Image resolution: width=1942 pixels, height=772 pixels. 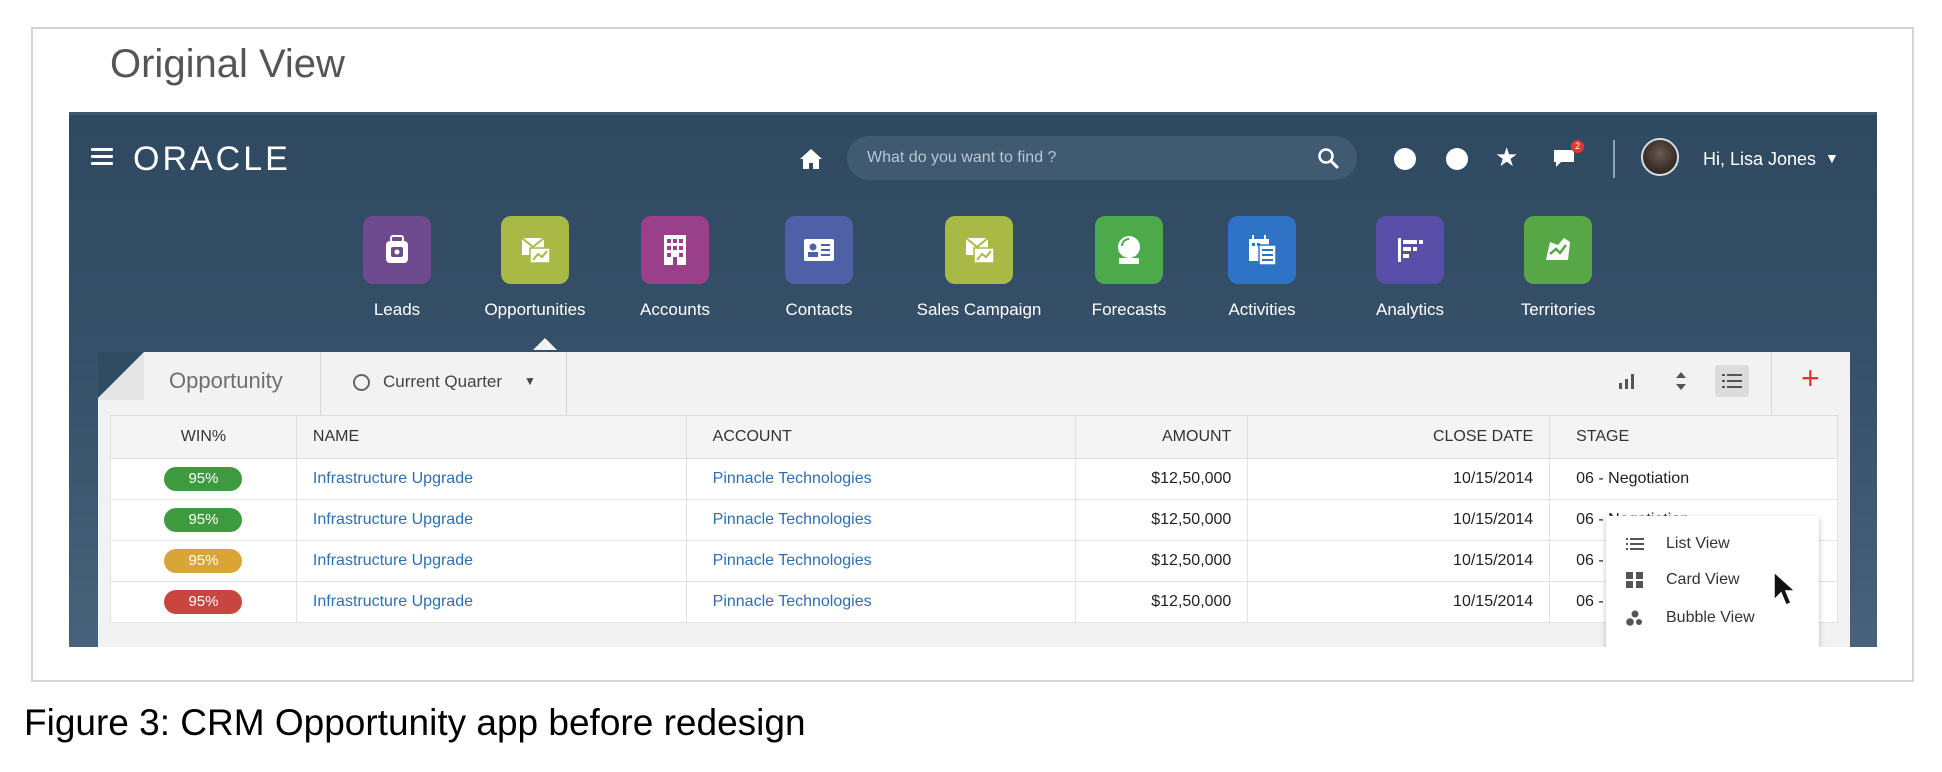 I want to click on accounts-icon, so click(x=675, y=250).